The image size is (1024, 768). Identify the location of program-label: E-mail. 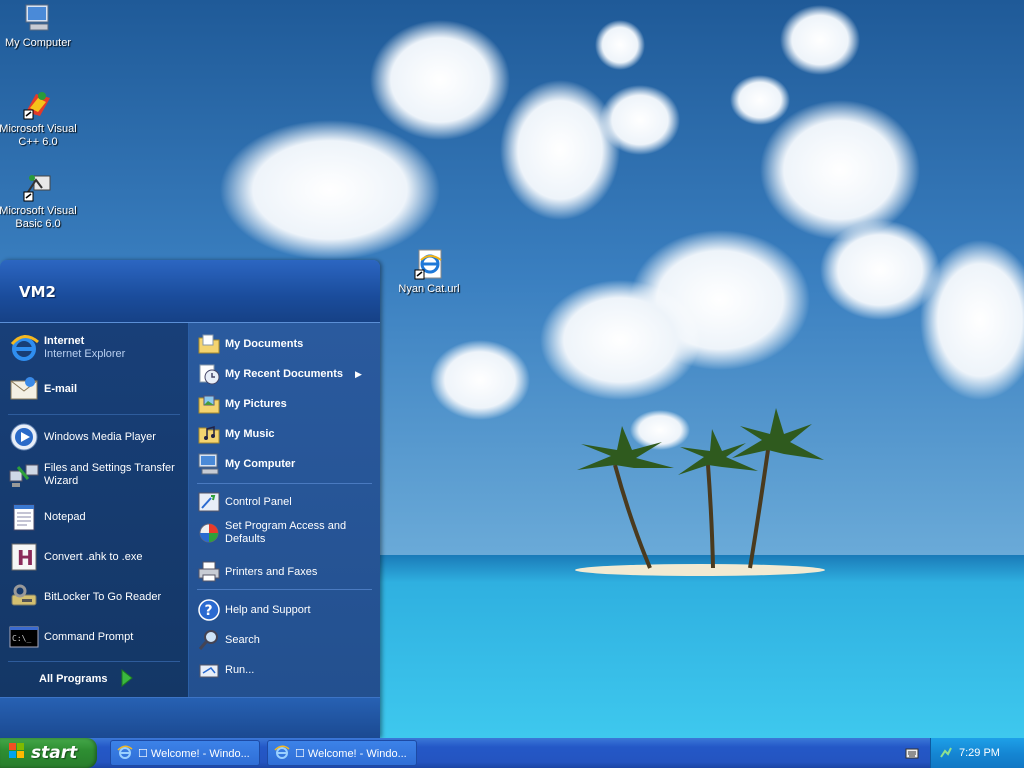
(61, 388).